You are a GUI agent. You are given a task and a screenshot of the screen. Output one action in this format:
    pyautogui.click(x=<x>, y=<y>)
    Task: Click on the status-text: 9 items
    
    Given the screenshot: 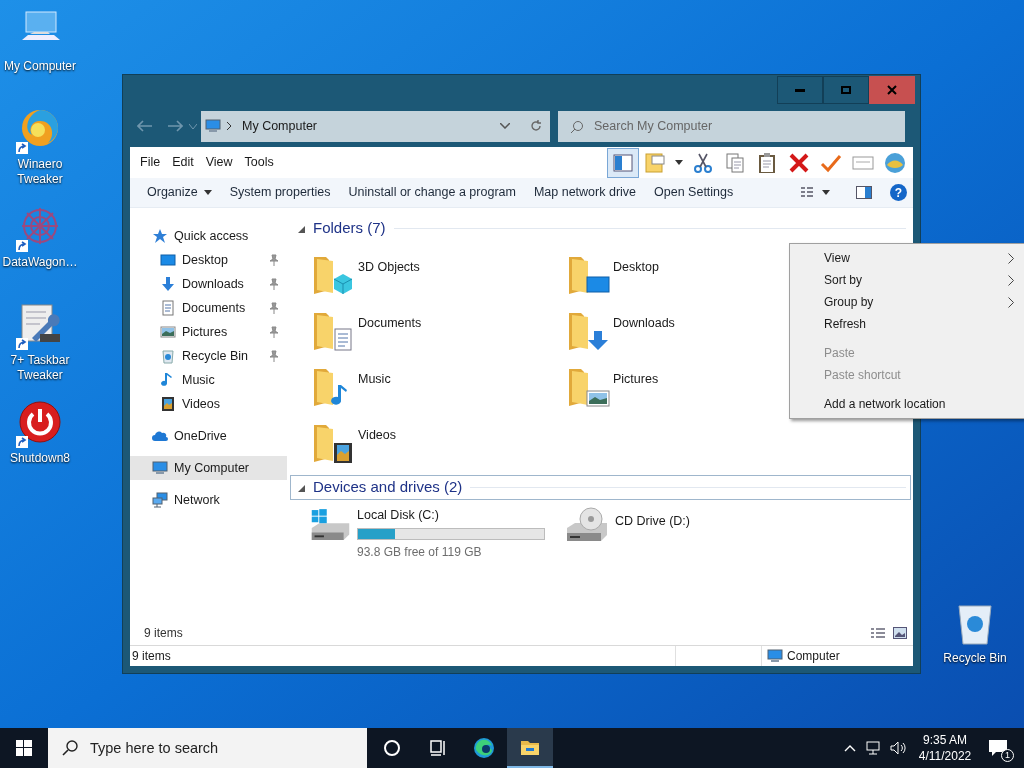 What is the action you would take?
    pyautogui.click(x=151, y=656)
    